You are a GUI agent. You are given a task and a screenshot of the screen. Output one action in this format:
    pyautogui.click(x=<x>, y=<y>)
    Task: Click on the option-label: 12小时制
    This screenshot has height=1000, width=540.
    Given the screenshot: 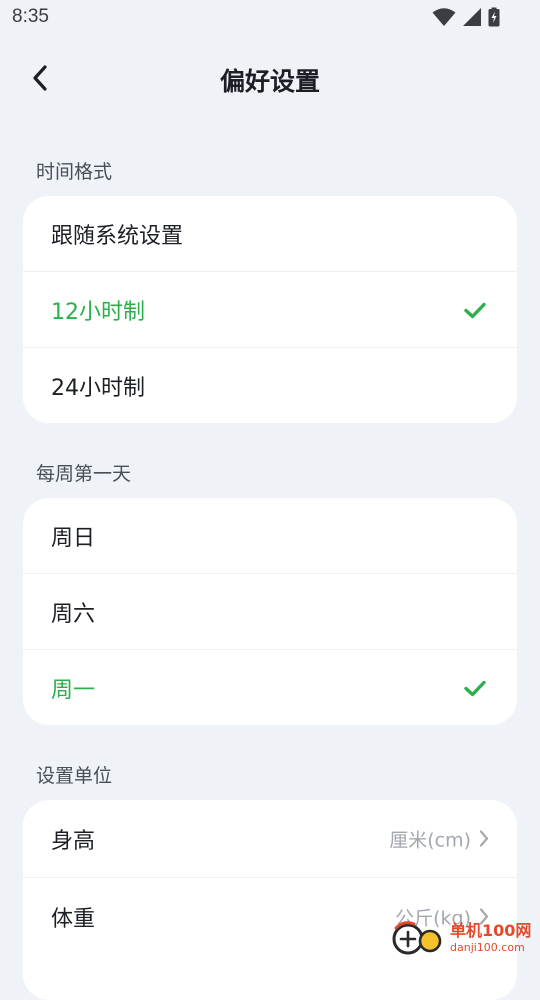 What is the action you would take?
    pyautogui.click(x=98, y=312)
    